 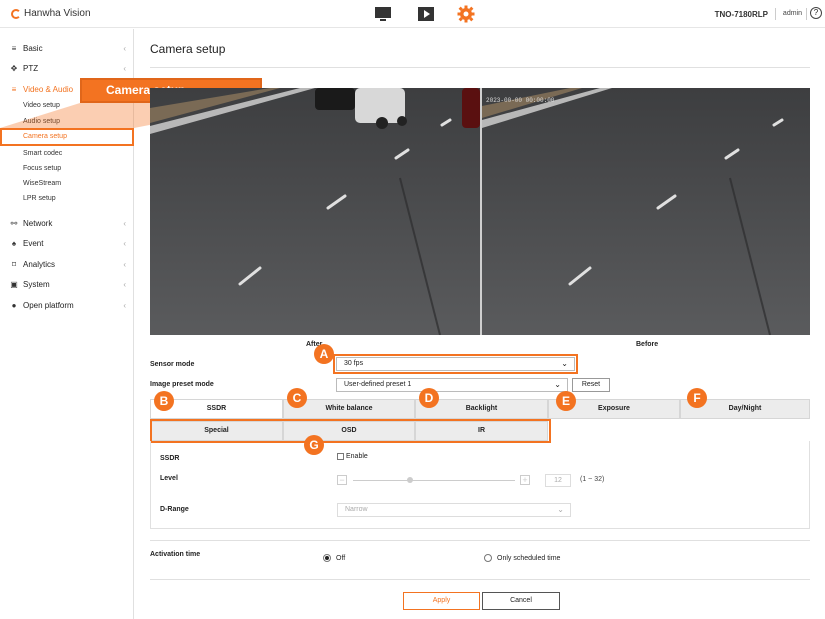 I want to click on d-range-label: D-Range, so click(x=174, y=509).